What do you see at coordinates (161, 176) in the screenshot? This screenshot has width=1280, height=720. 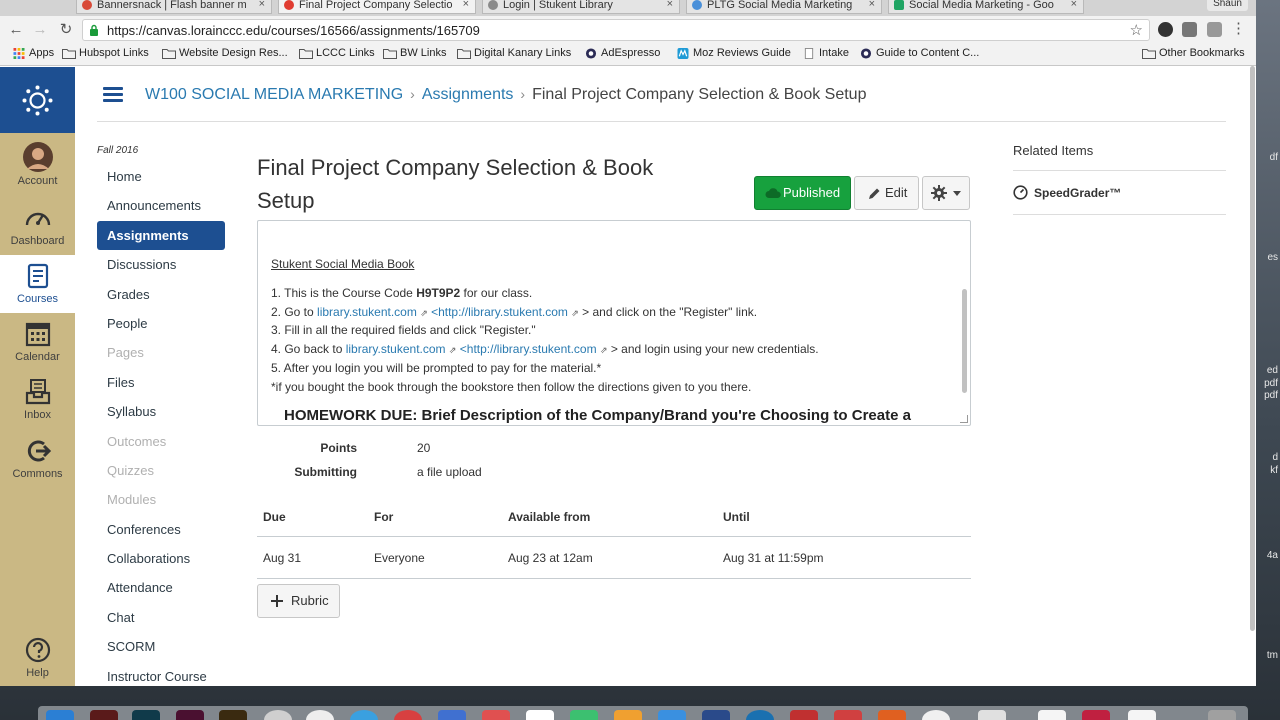 I see `course-nav-home: Home` at bounding box center [161, 176].